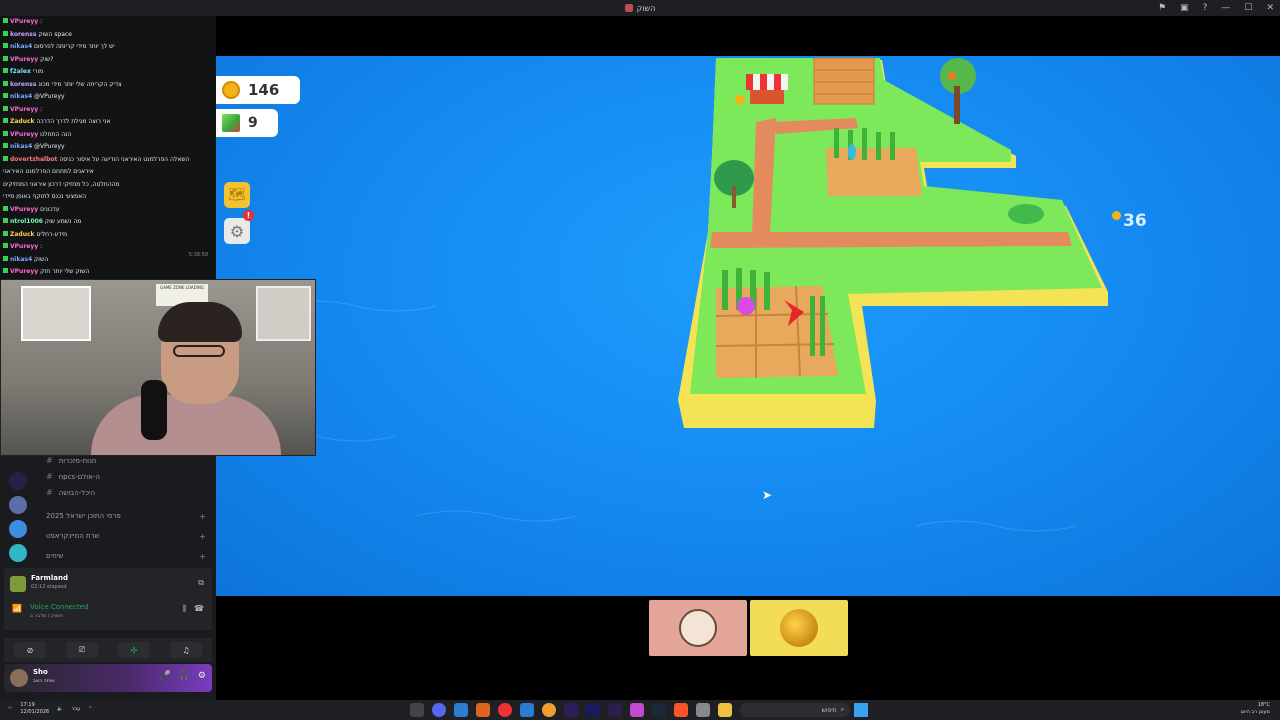  What do you see at coordinates (19, 678) in the screenshot?
I see `avatar` at bounding box center [19, 678].